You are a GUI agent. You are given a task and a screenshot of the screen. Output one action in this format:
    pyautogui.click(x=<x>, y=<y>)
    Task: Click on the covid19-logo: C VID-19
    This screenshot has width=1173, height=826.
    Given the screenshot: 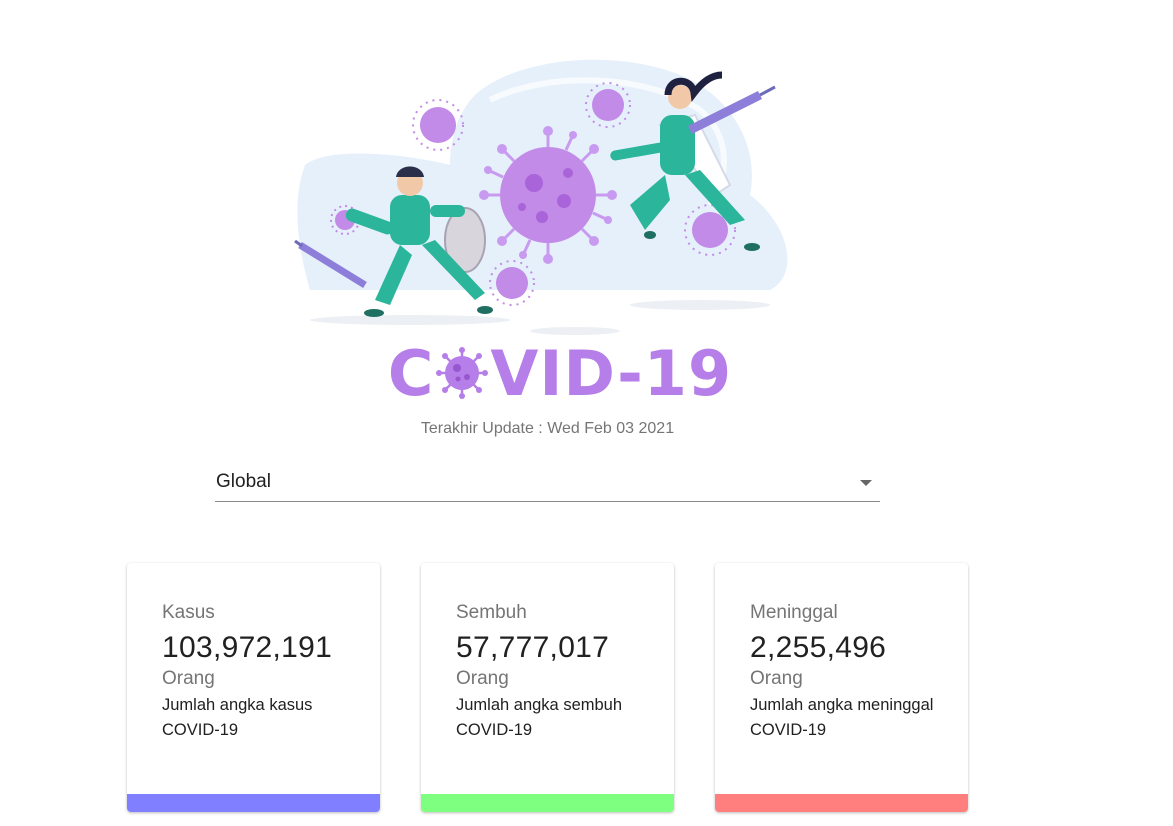 What is the action you would take?
    pyautogui.click(x=560, y=373)
    